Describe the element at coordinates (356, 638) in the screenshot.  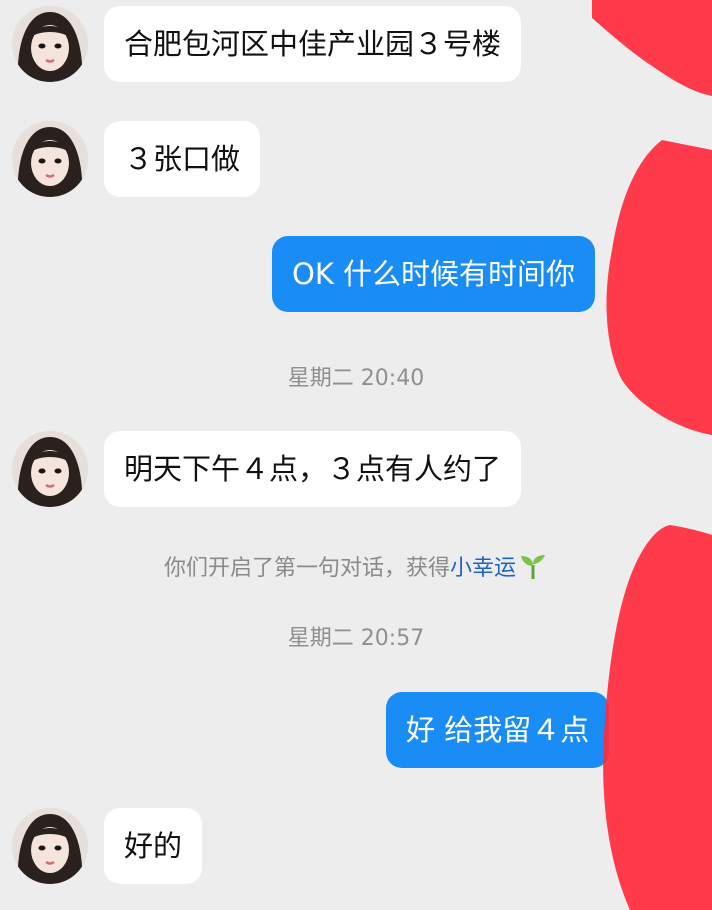
I see `timestamp: 星期二 20:57` at that location.